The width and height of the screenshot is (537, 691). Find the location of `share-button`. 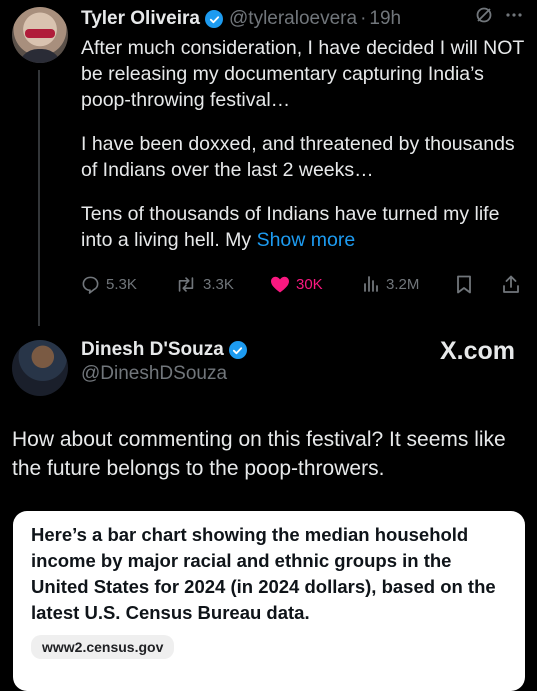

share-button is located at coordinates (511, 284).